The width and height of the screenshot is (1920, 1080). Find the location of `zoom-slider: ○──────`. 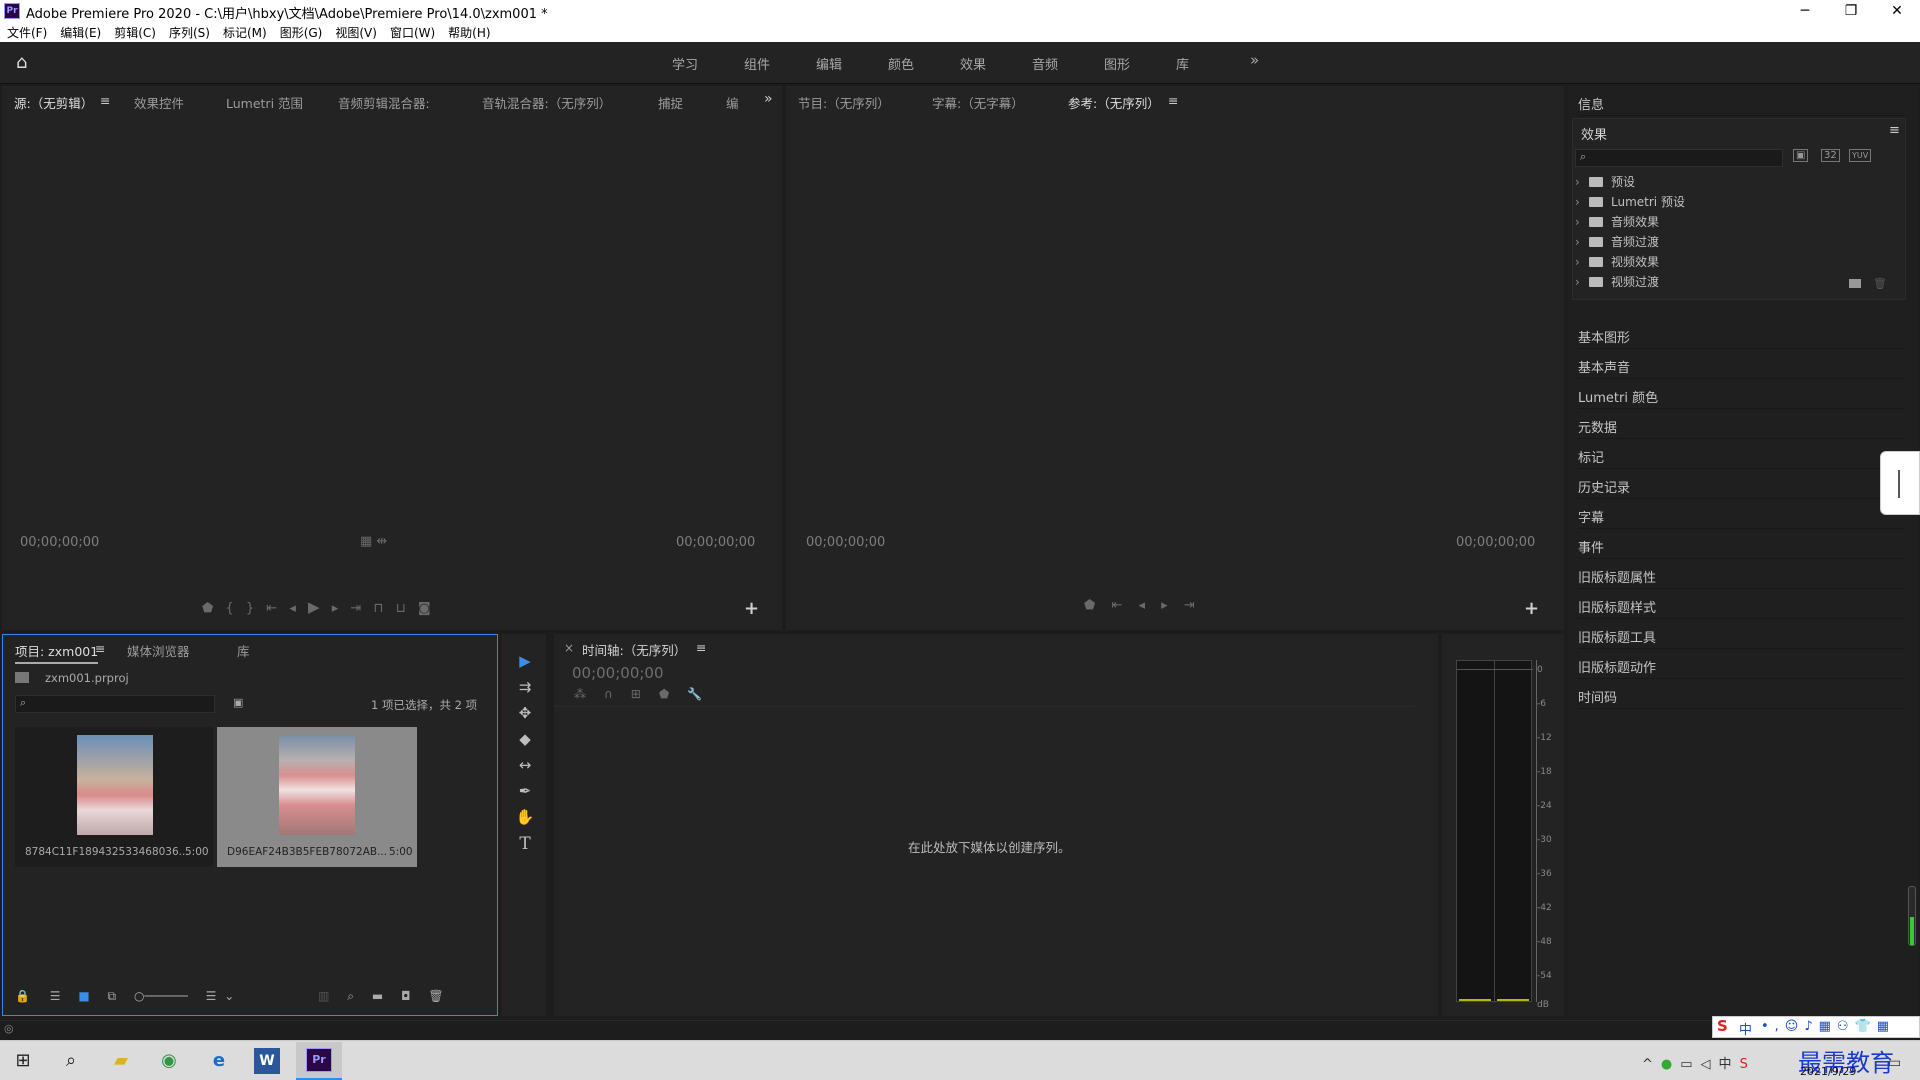

zoom-slider: ○────── is located at coordinates (161, 996).